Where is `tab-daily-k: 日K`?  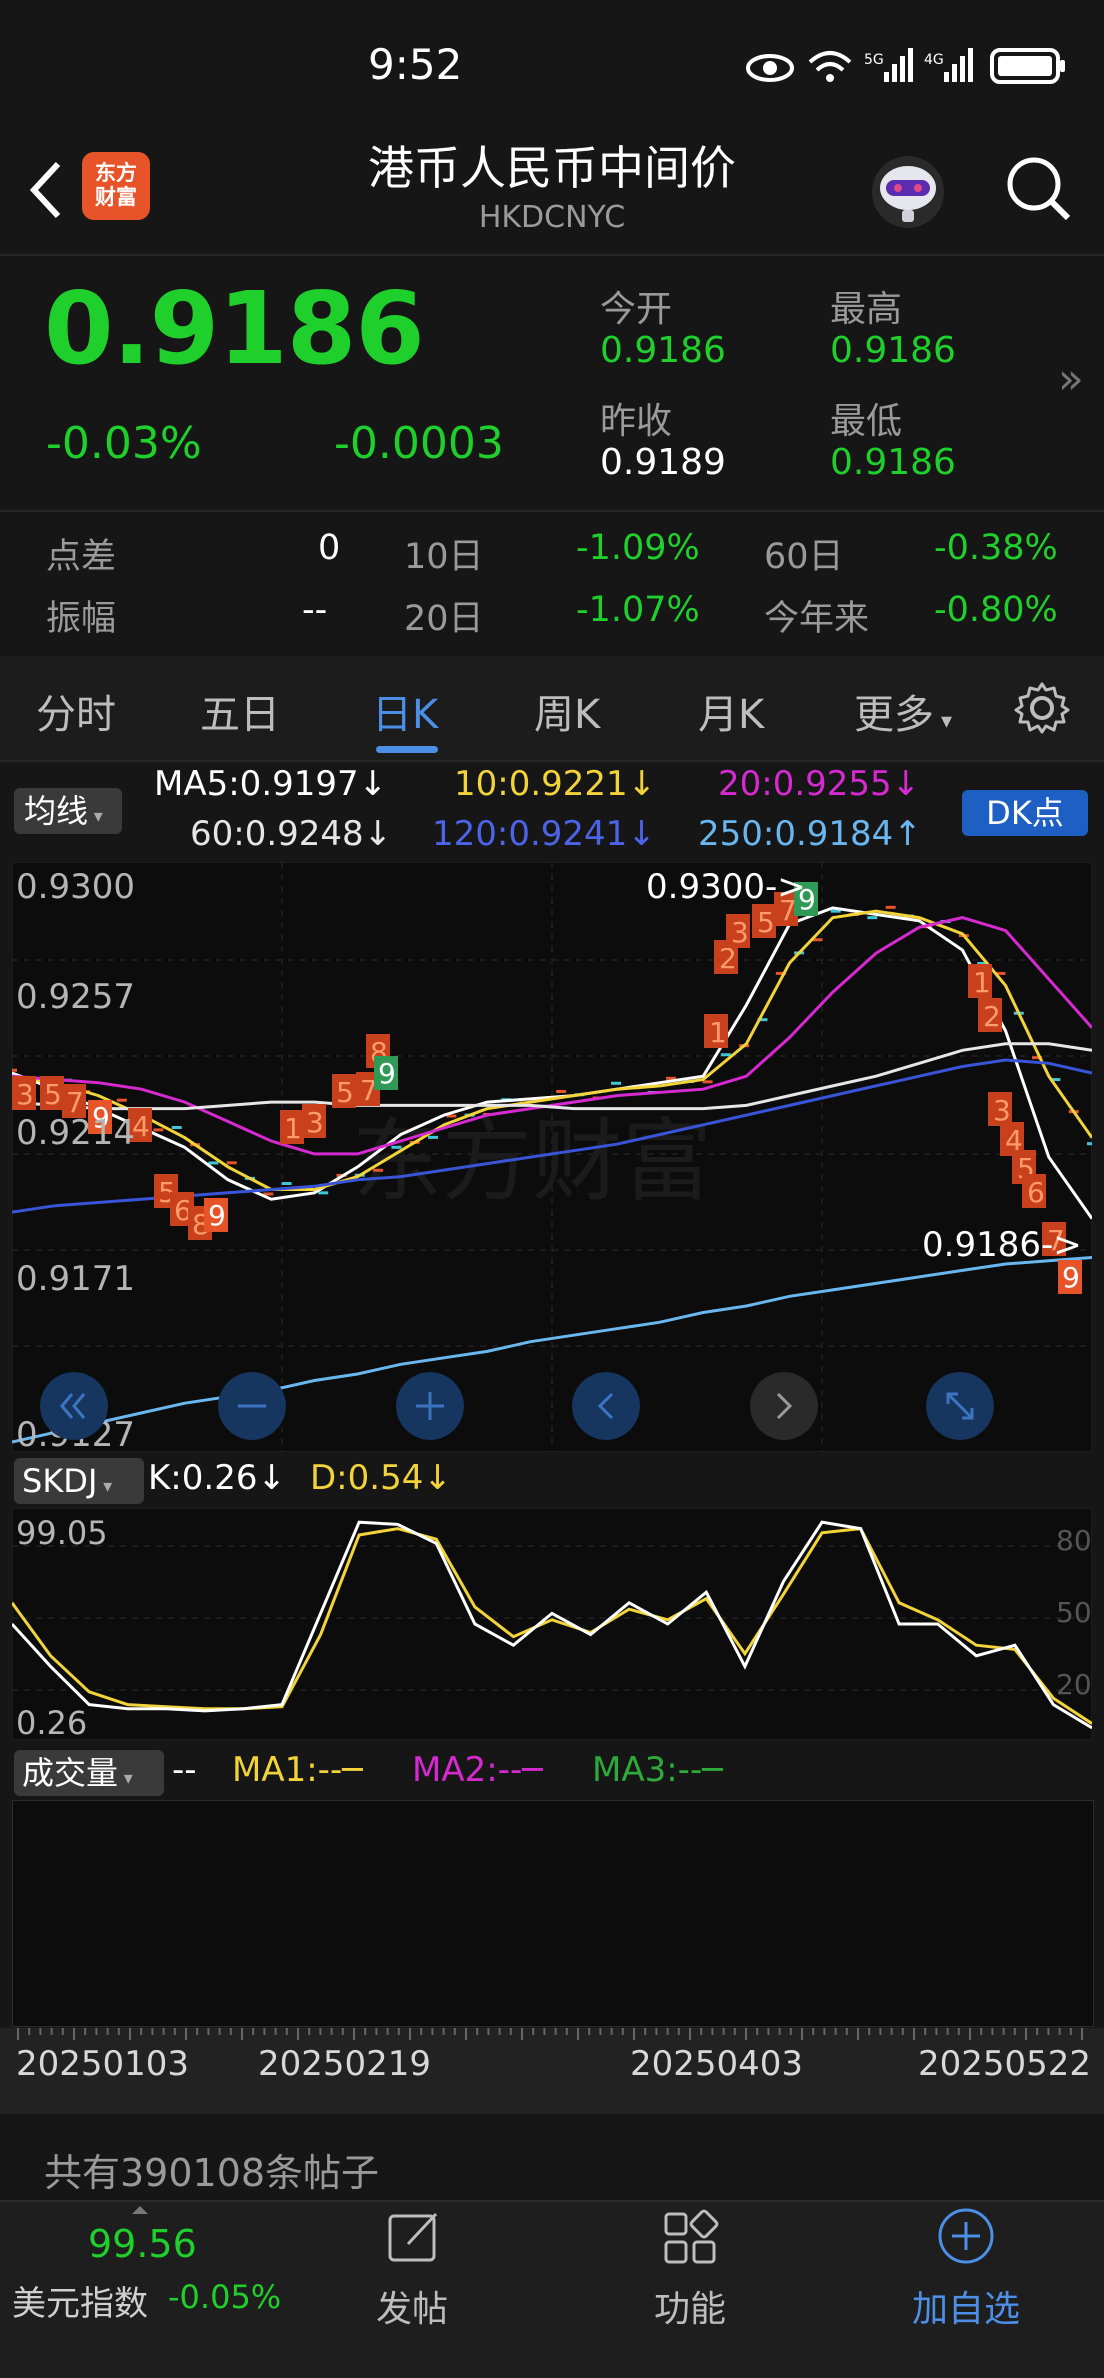 tab-daily-k: 日K is located at coordinates (405, 711).